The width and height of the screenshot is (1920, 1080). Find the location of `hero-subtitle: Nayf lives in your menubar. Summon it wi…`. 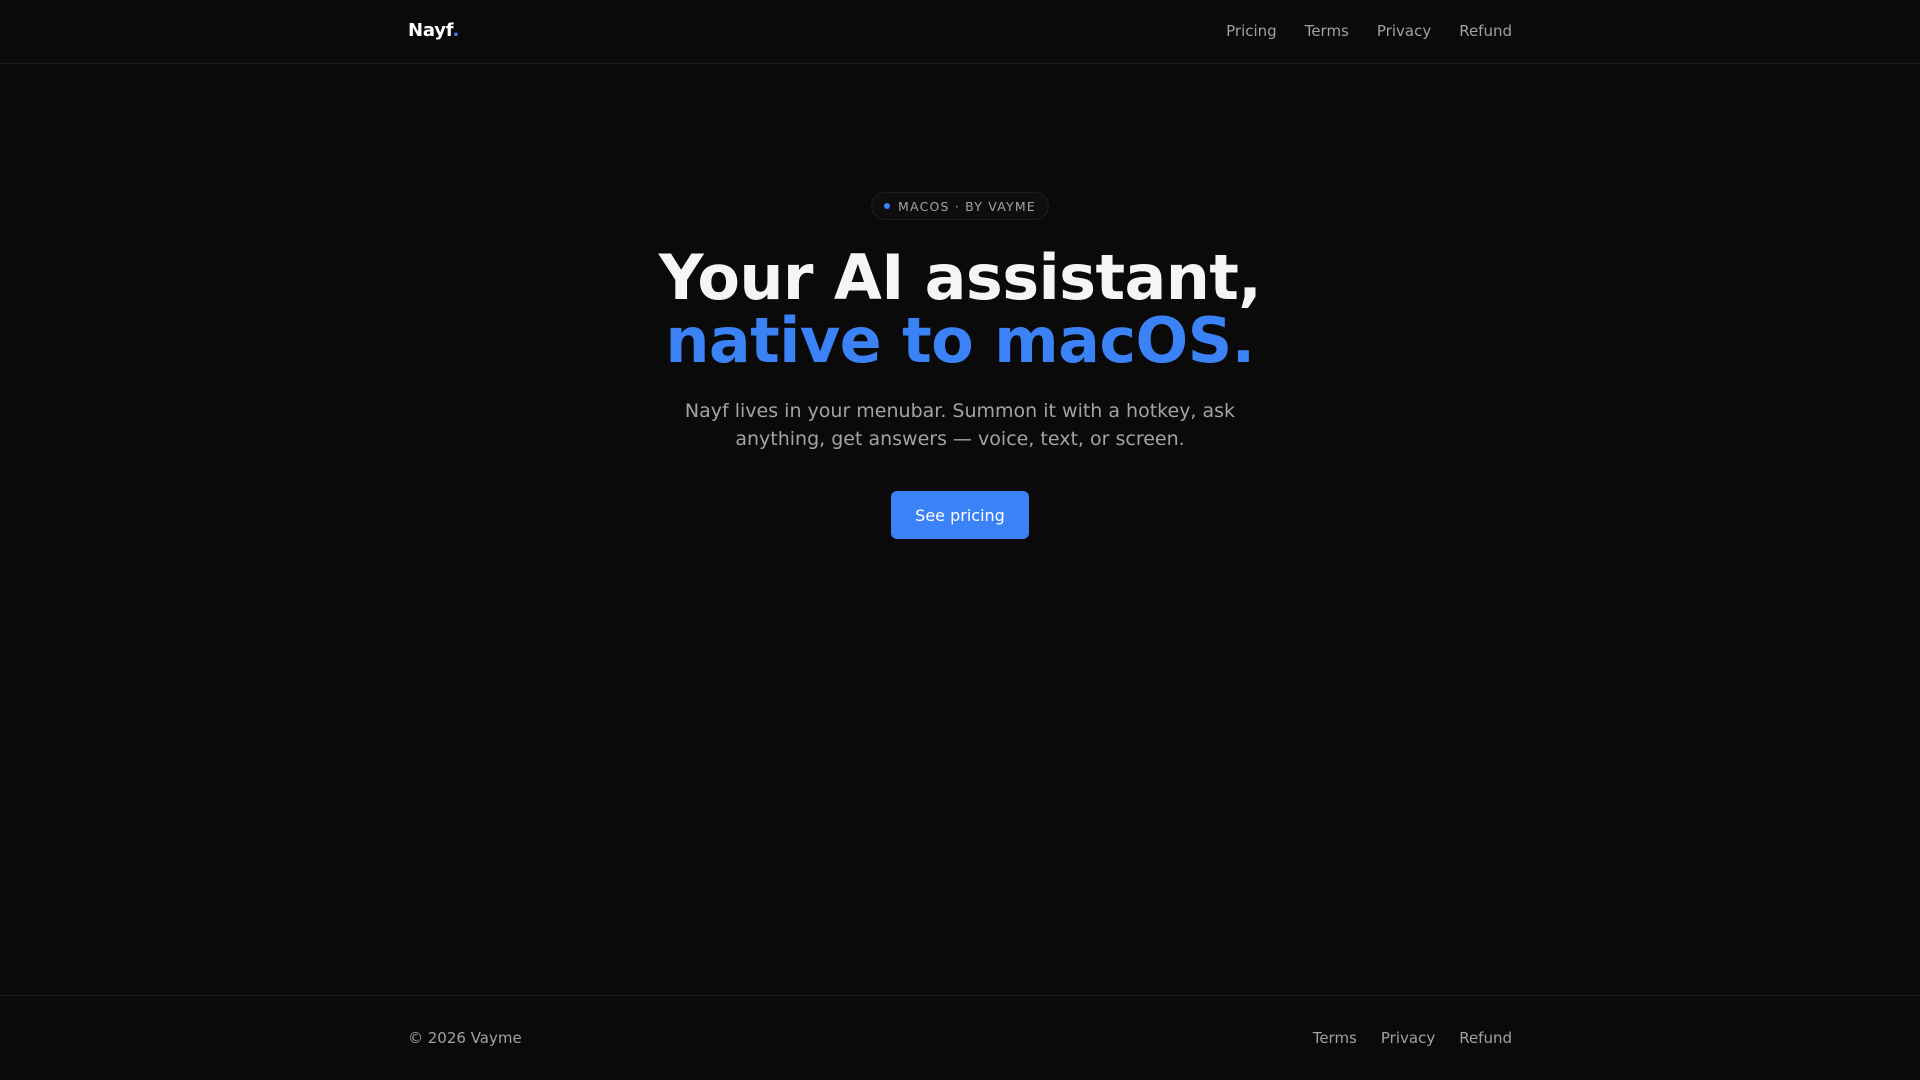

hero-subtitle: Nayf lives in your menubar. Summon it wi… is located at coordinates (960, 425).